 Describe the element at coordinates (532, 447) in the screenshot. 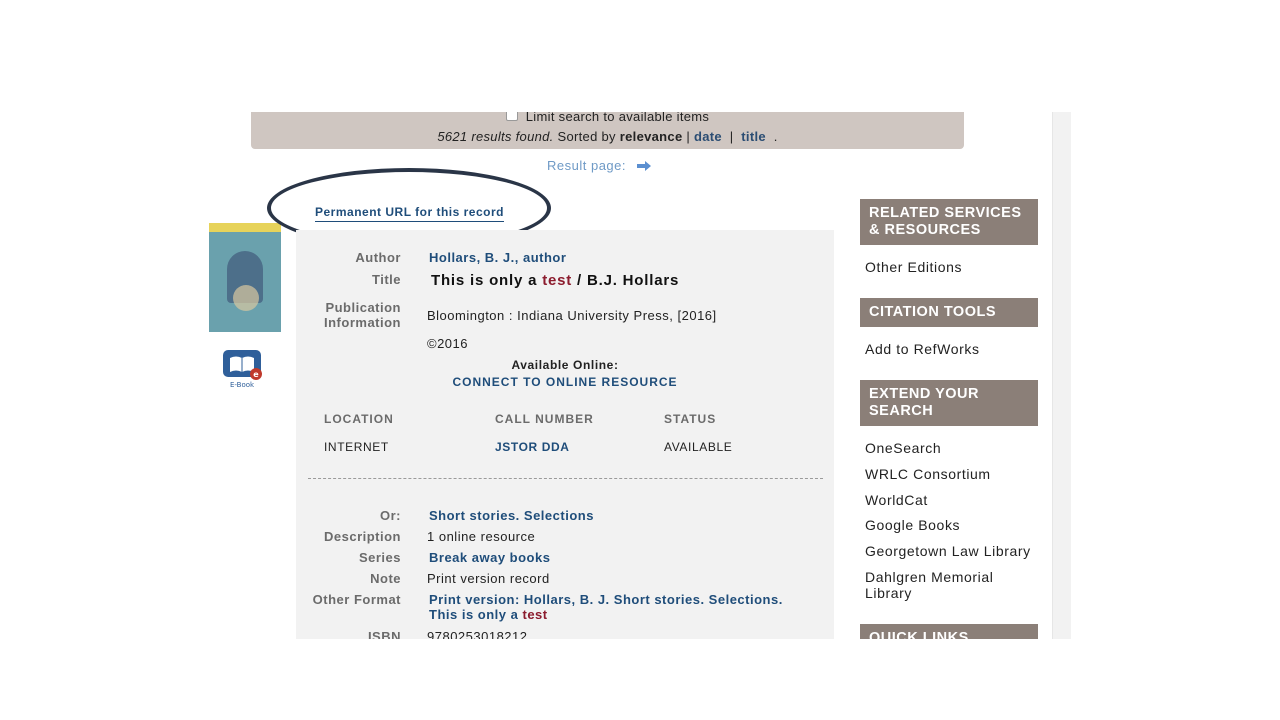

I see `holdings-call-number-link: JSTOR DDA` at that location.